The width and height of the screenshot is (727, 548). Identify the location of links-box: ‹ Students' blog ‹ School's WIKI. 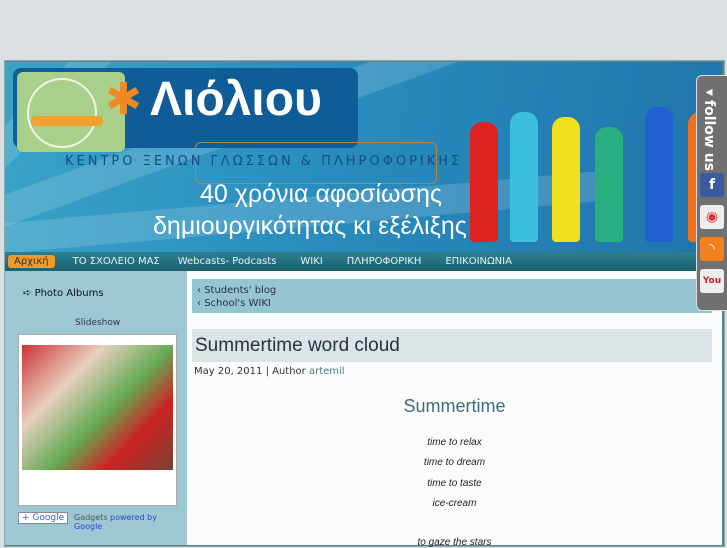
(452, 296).